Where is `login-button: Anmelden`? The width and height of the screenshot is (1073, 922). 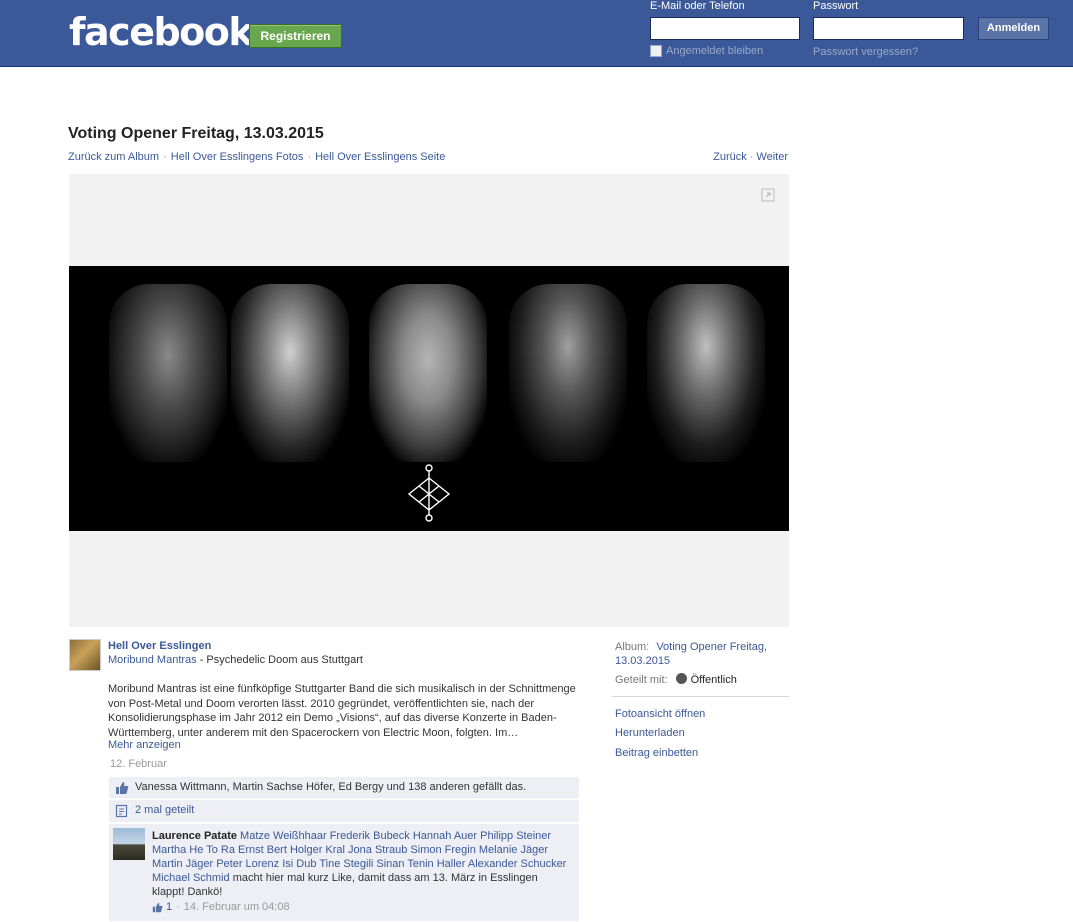
login-button: Anmelden is located at coordinates (1013, 28).